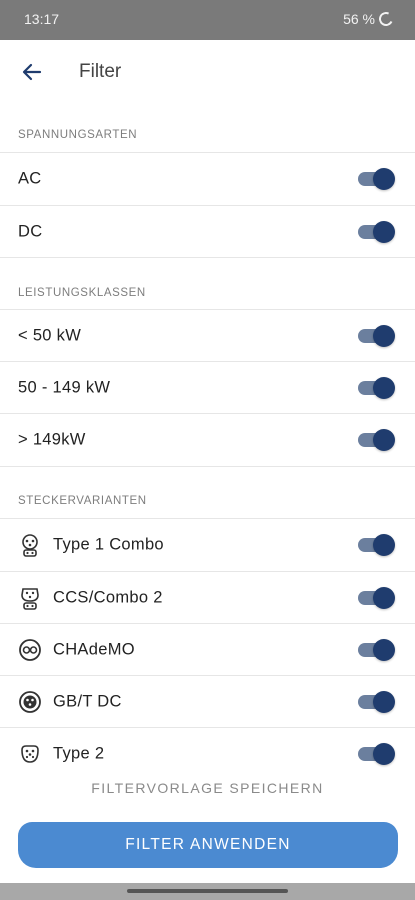 The width and height of the screenshot is (415, 900). I want to click on filter-label: 50 - 149 kW, so click(64, 387).